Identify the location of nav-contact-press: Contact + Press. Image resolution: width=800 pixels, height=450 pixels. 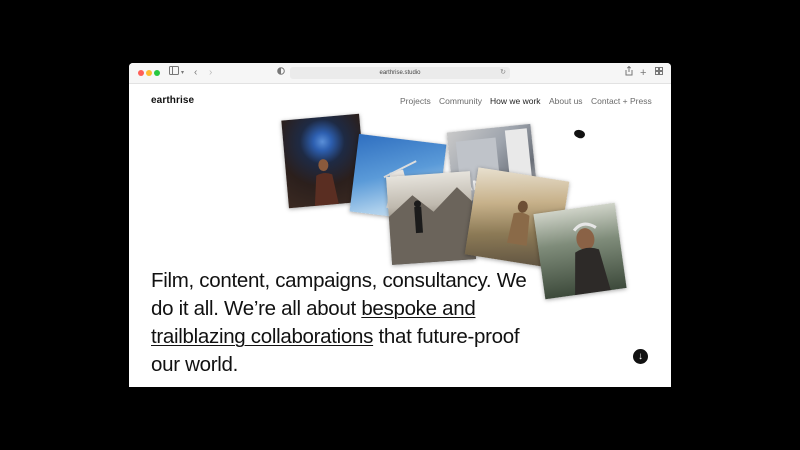
(621, 101).